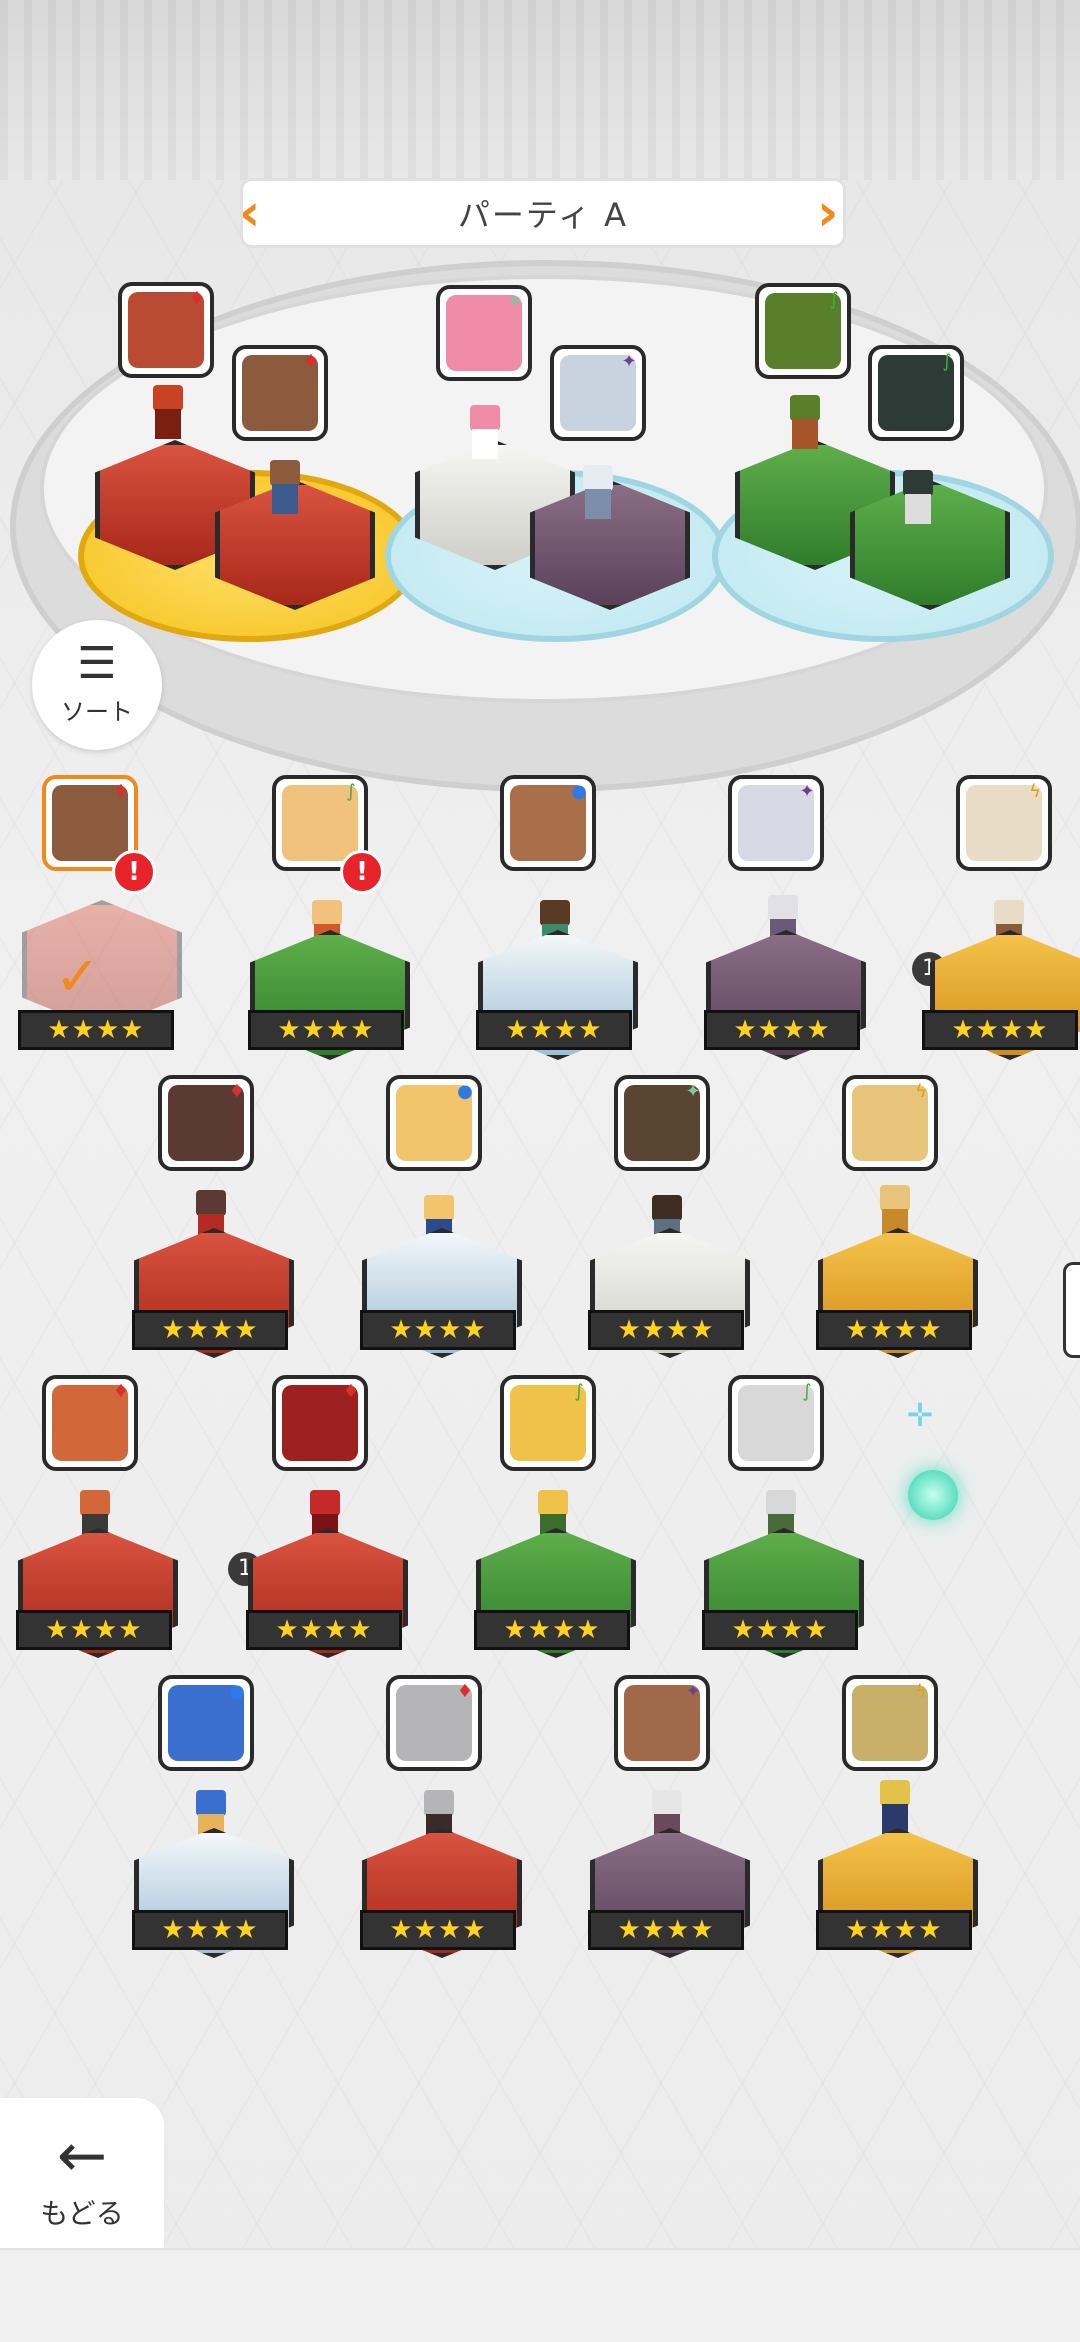 This screenshot has height=2342, width=1080. Describe the element at coordinates (920, 1415) in the screenshot. I see `target-cursor-icon: ✛` at that location.